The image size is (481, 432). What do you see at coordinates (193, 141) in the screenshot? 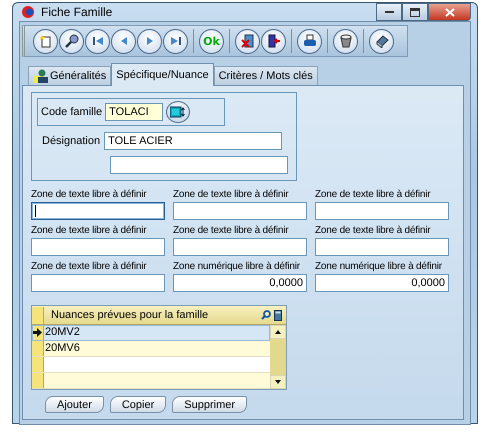
I see `designation-field: TOLE ACIER` at bounding box center [193, 141].